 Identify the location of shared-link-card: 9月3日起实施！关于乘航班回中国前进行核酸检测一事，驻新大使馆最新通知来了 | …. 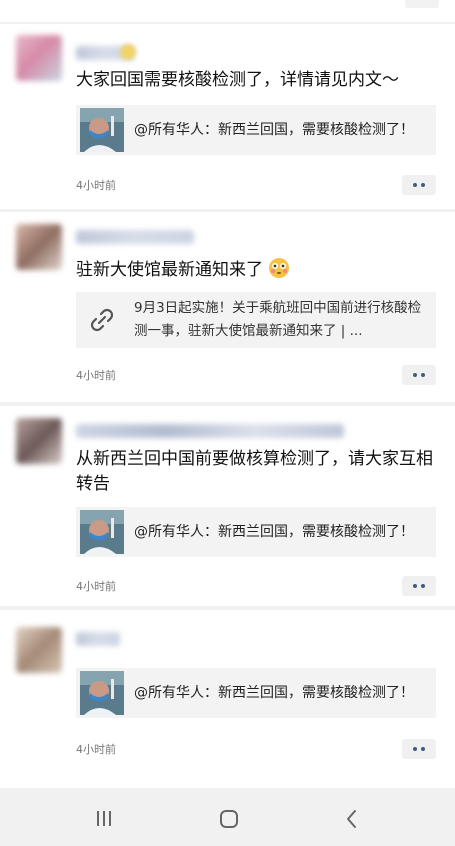
(256, 320).